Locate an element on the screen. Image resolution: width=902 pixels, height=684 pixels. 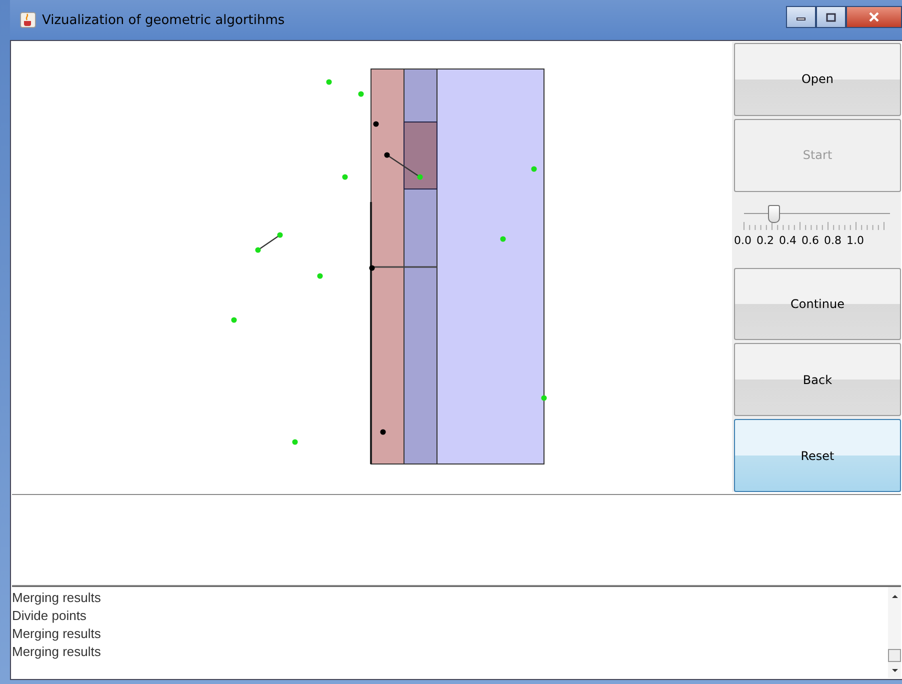
tick-label: 0.0 is located at coordinates (743, 240).